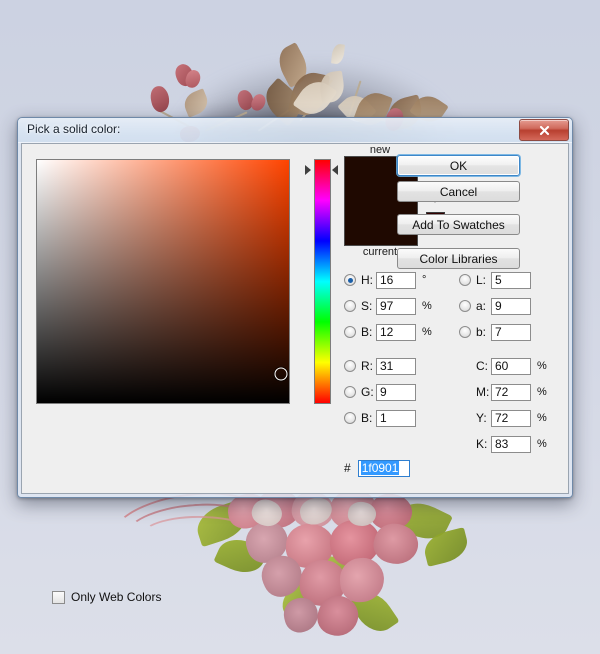  What do you see at coordinates (465, 280) in the screenshot?
I see `radio-lab-l` at bounding box center [465, 280].